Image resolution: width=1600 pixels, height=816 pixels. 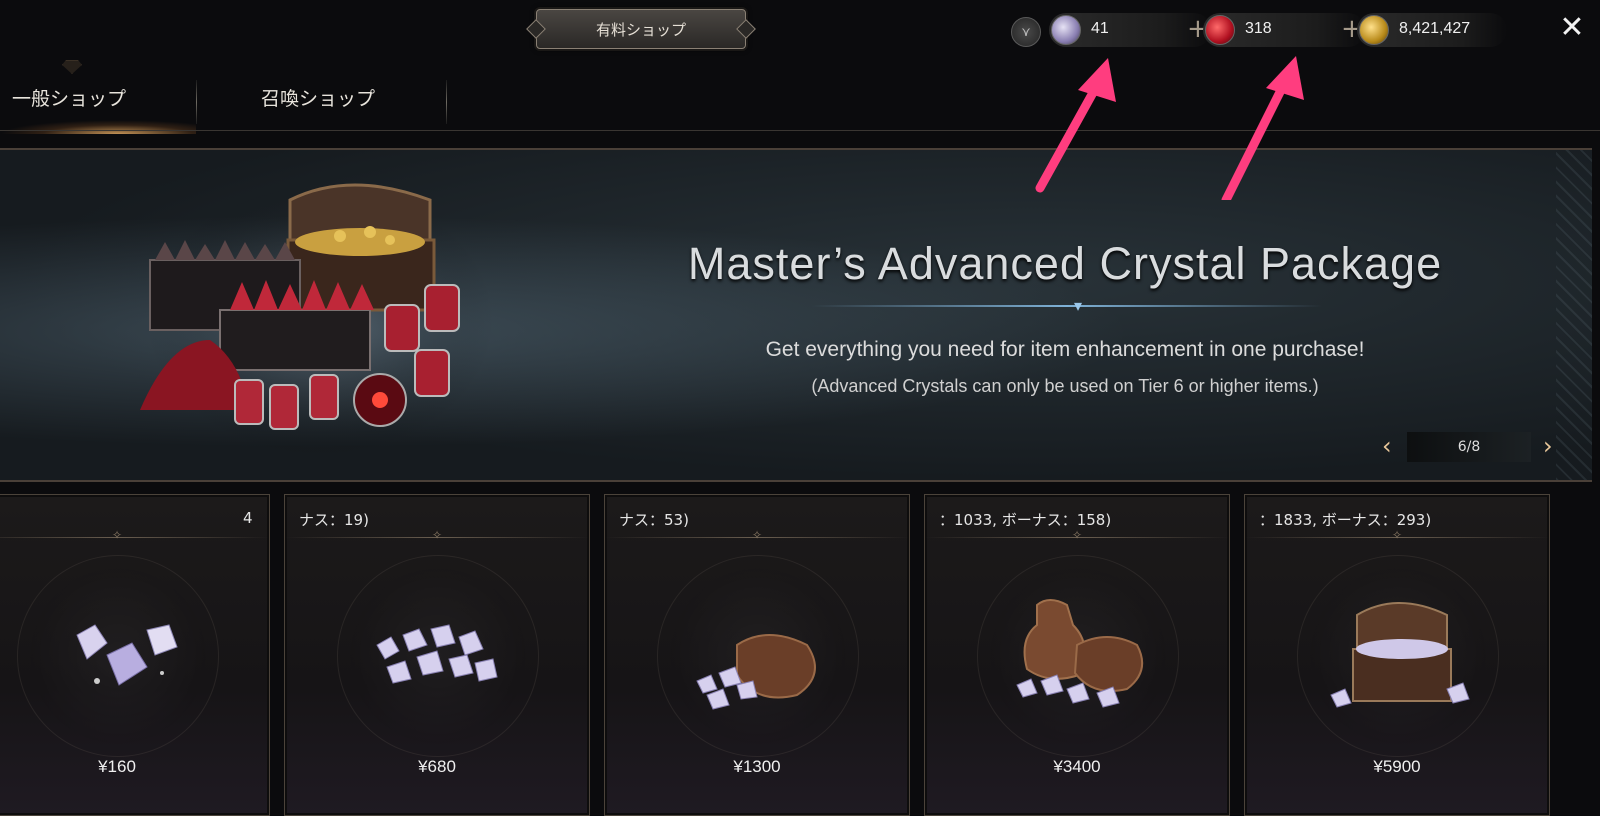 I want to click on shop-title: 有料ショップ, so click(x=640, y=30).